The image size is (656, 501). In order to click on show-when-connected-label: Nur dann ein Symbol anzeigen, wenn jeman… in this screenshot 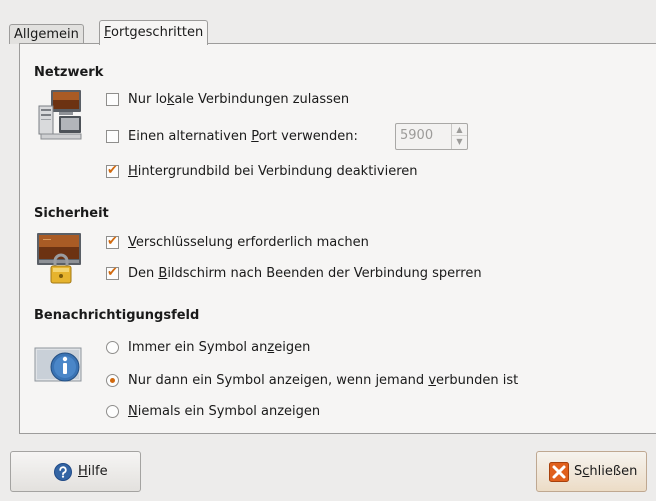, I will do `click(323, 380)`.